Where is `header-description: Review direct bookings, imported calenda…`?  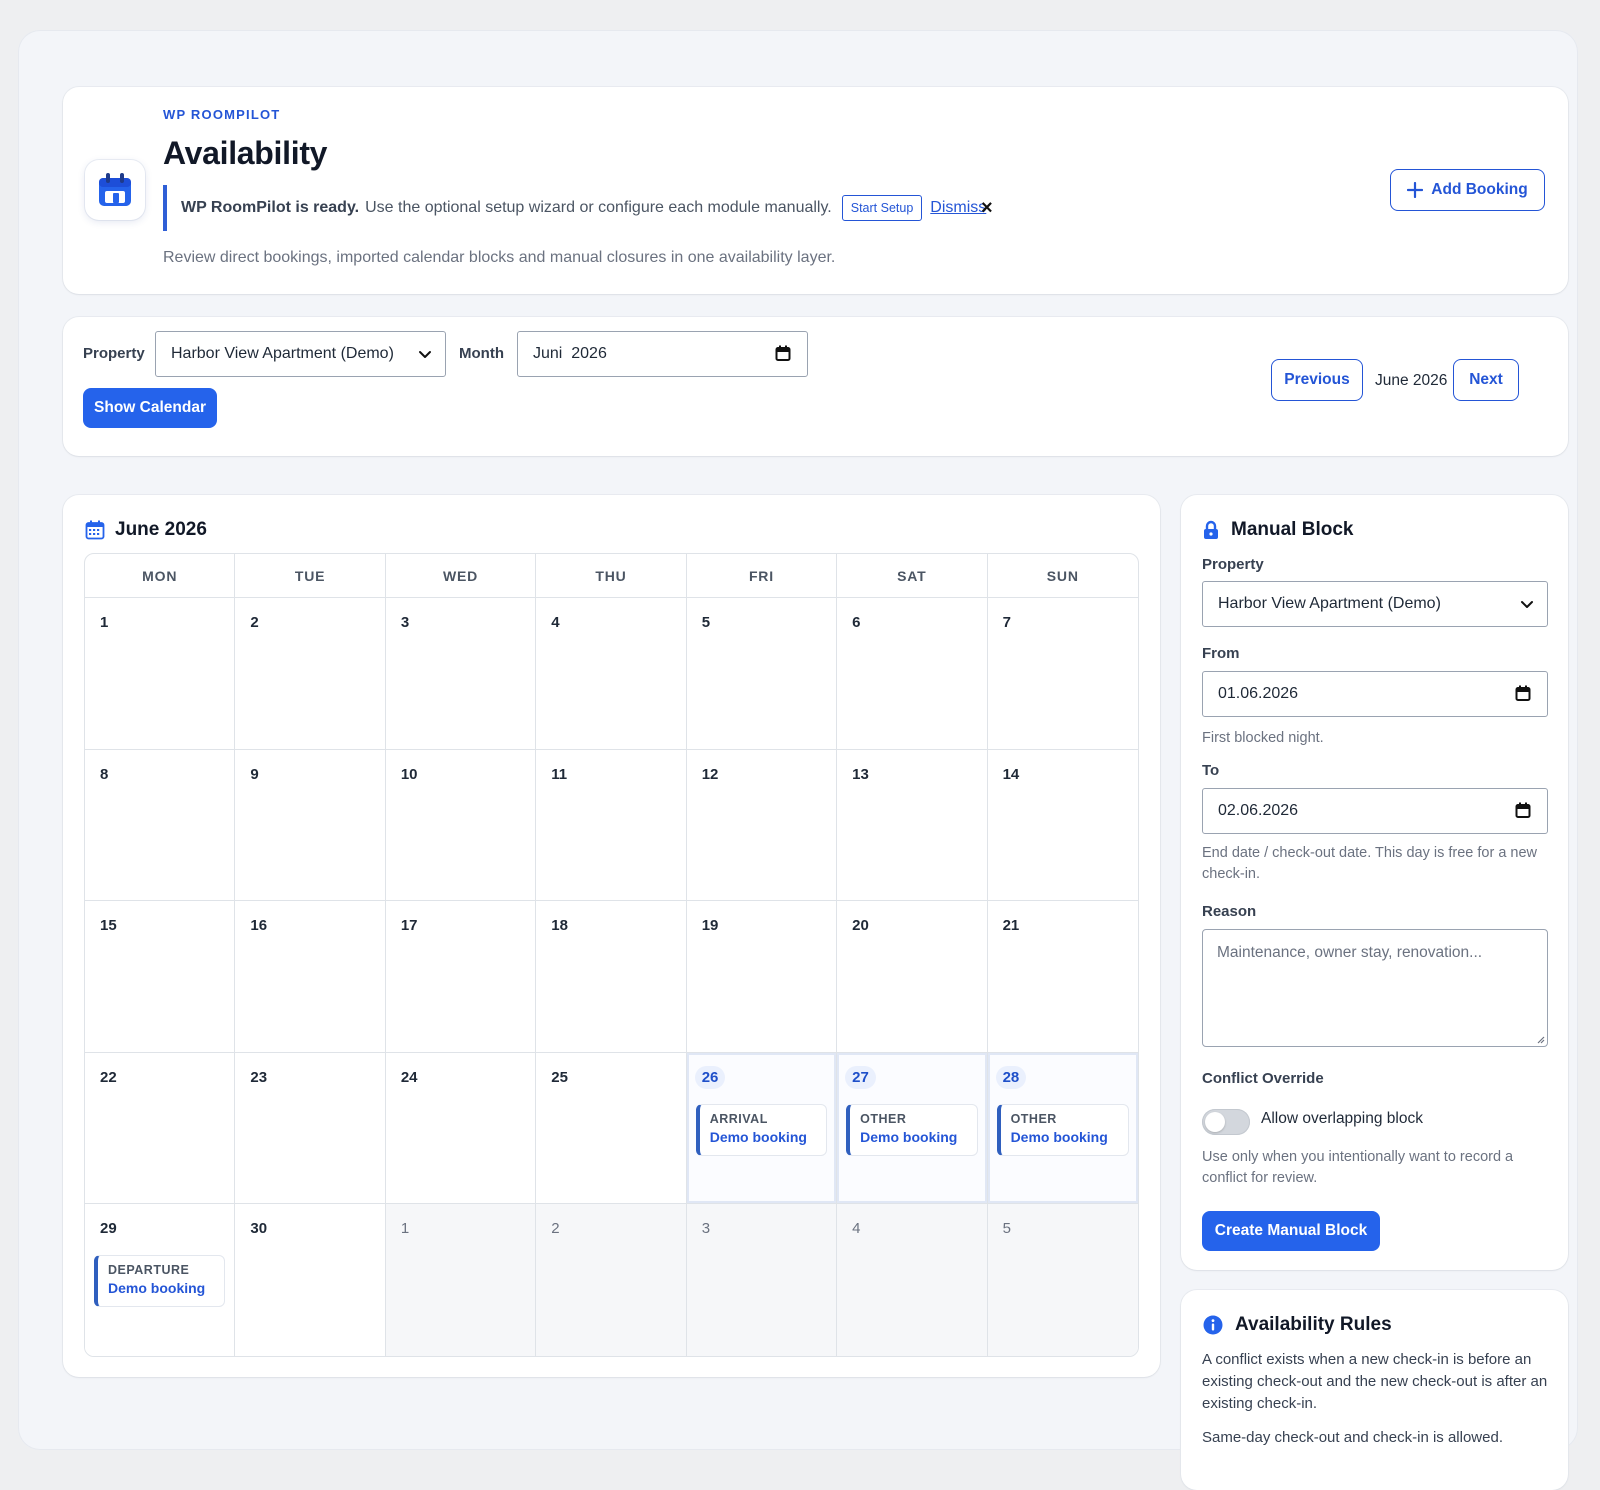 header-description: Review direct bookings, imported calenda… is located at coordinates (499, 257).